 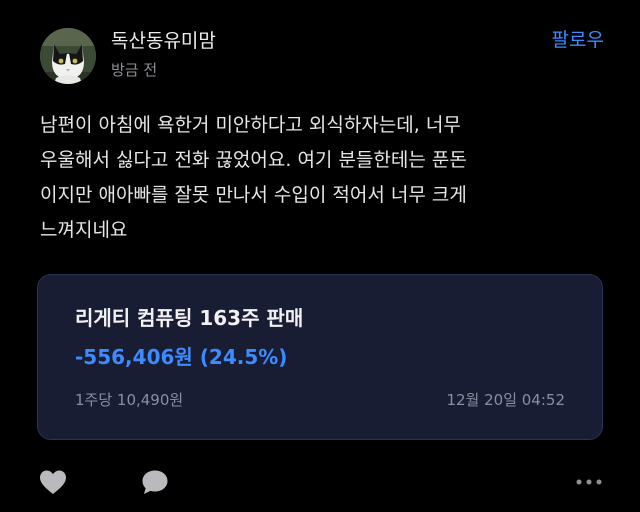 I want to click on avatar, so click(x=68, y=56).